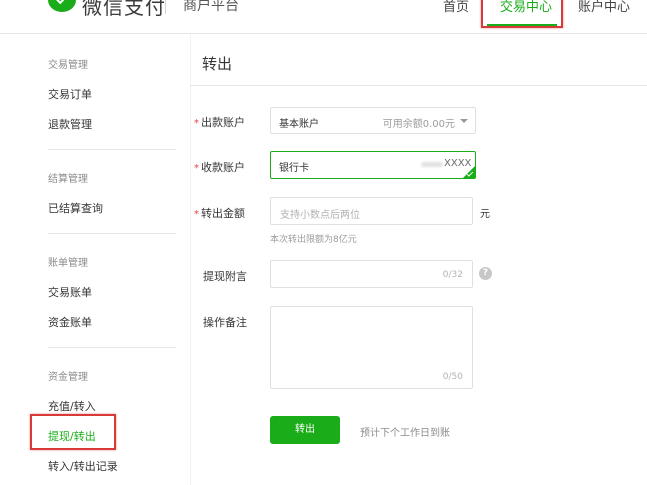 The width and height of the screenshot is (647, 485). I want to click on sidebar-item-settled-query: 已结算查询, so click(75, 208).